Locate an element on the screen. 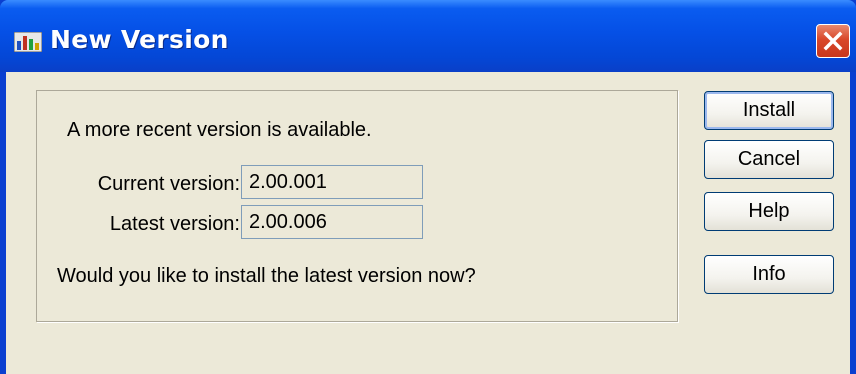  install-button: Install is located at coordinates (769, 110).